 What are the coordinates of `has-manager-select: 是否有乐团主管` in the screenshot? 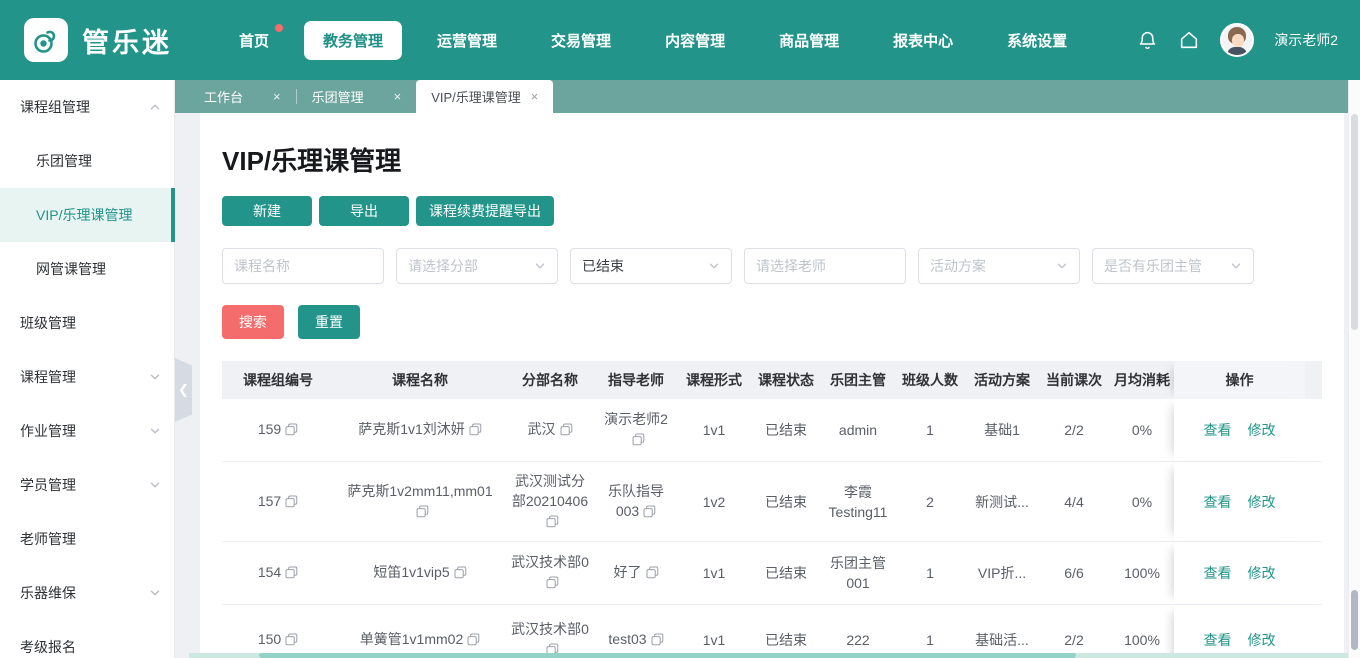 It's located at (1173, 266).